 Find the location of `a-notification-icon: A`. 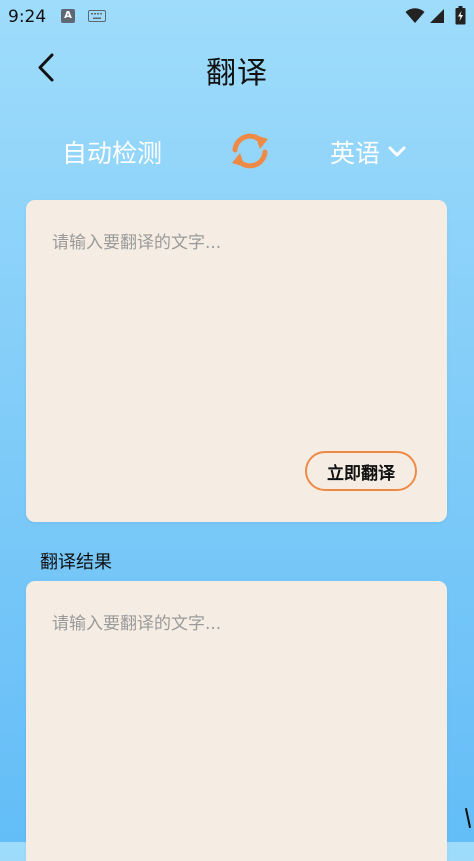

a-notification-icon: A is located at coordinates (68, 16).